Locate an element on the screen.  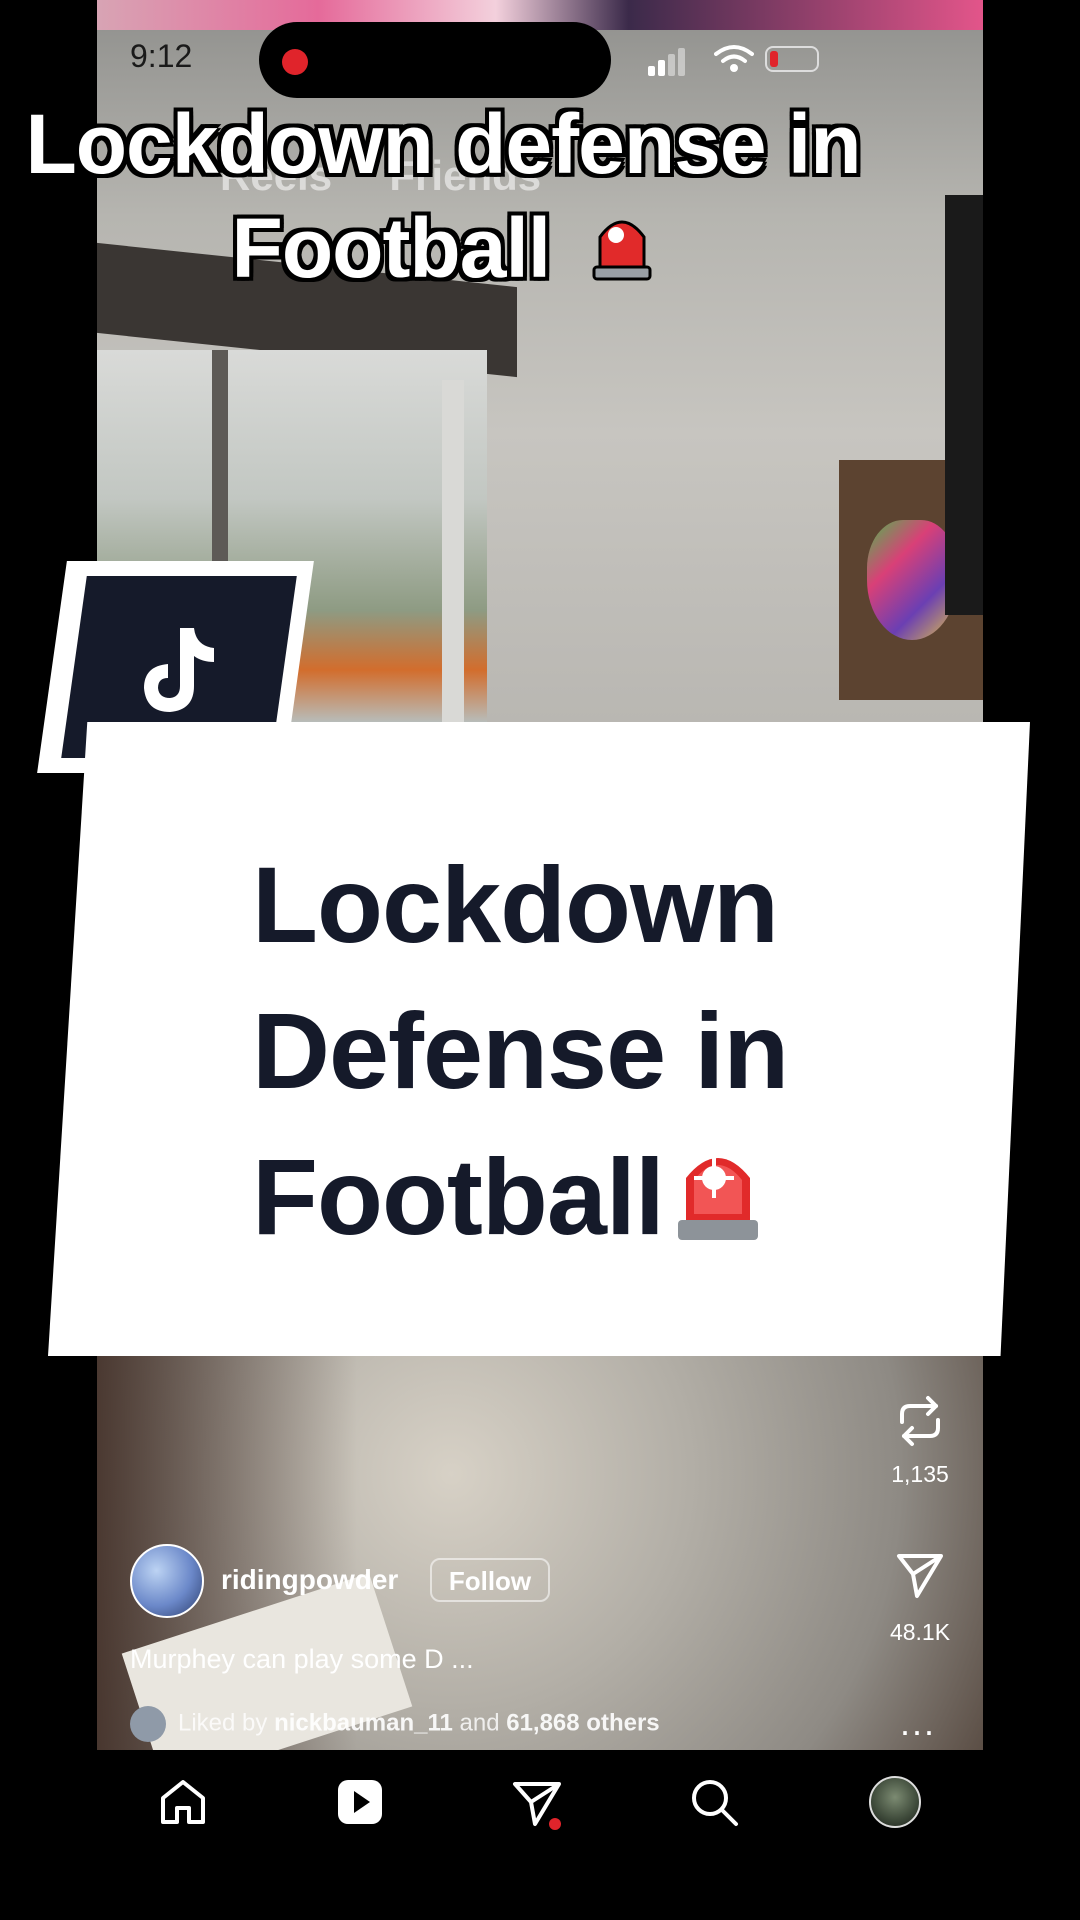
send-icon is located at coordinates (920, 1576).